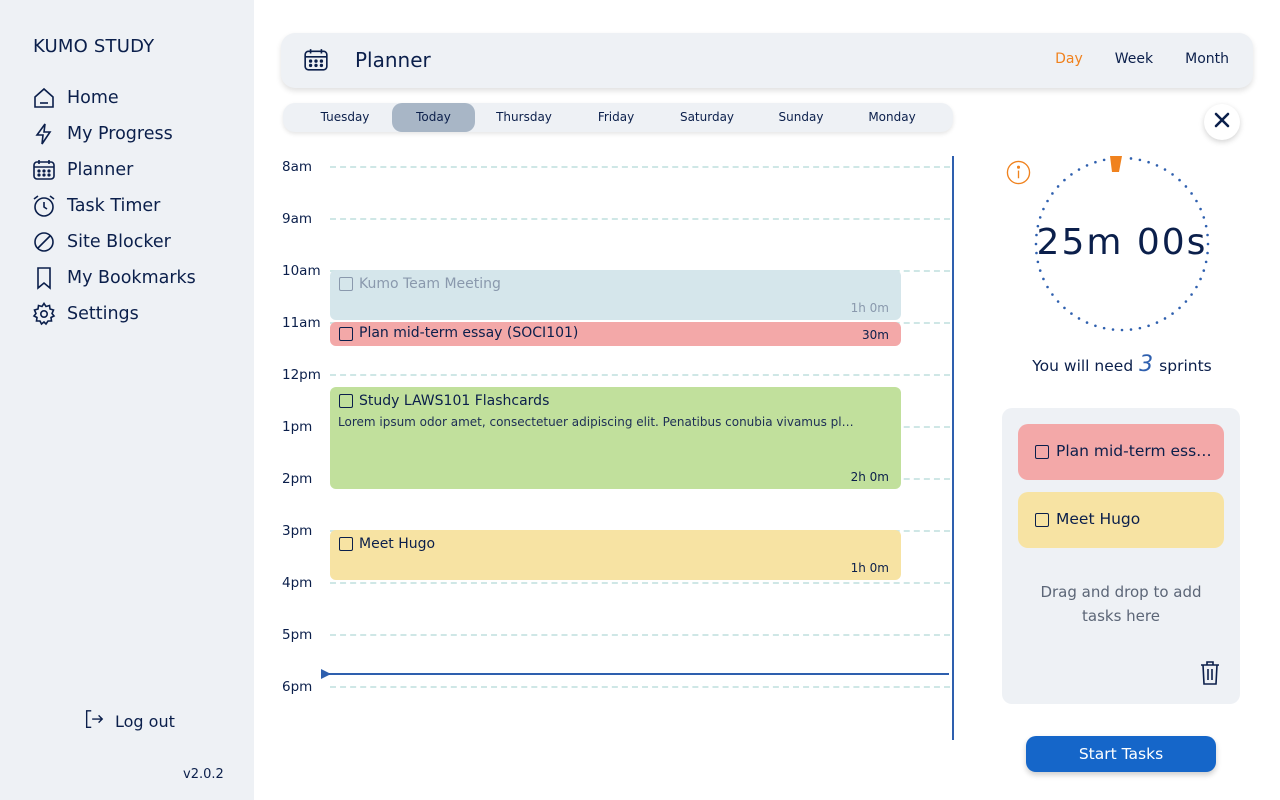 The height and width of the screenshot is (800, 1280). I want to click on close-button, so click(1222, 122).